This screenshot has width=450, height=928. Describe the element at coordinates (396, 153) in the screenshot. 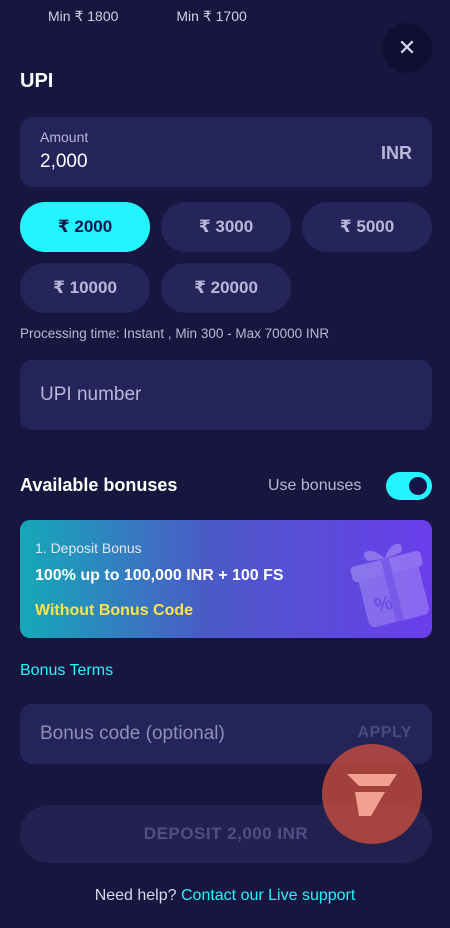

I see `amount-currency: INR` at that location.